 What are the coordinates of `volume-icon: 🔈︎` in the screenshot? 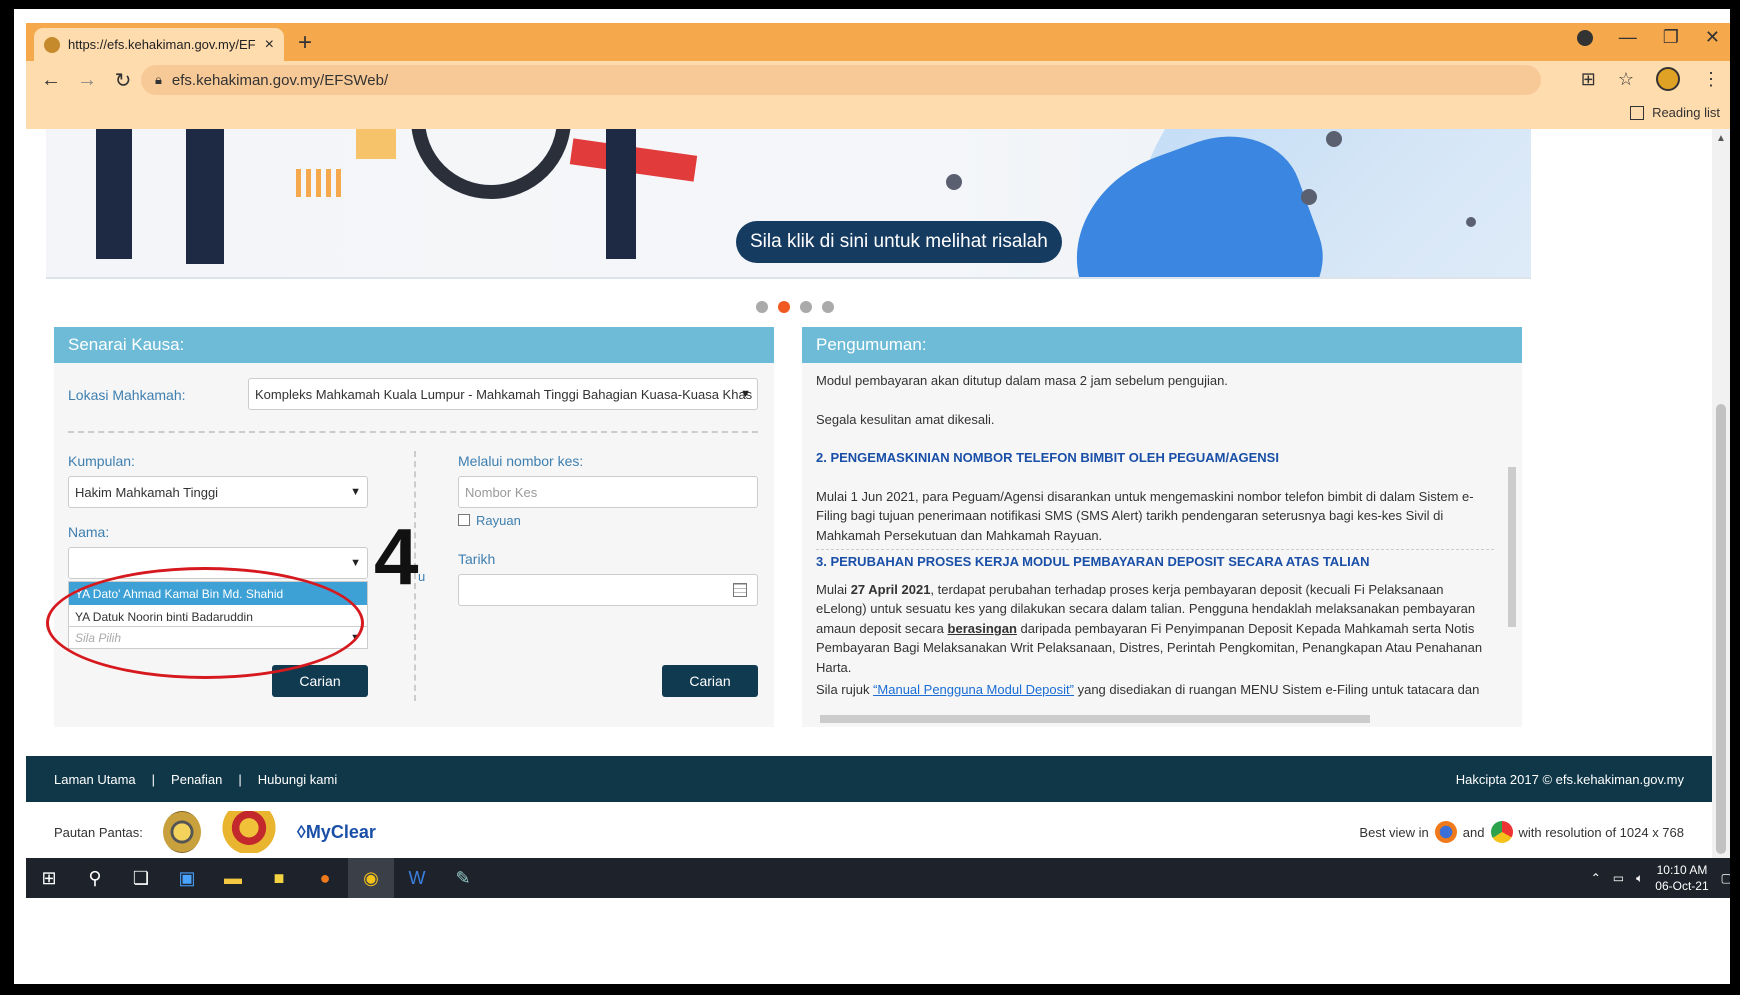 It's located at (1639, 878).